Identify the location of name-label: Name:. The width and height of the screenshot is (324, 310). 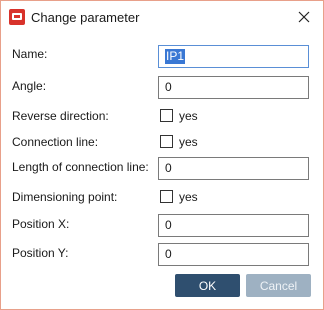
(30, 54).